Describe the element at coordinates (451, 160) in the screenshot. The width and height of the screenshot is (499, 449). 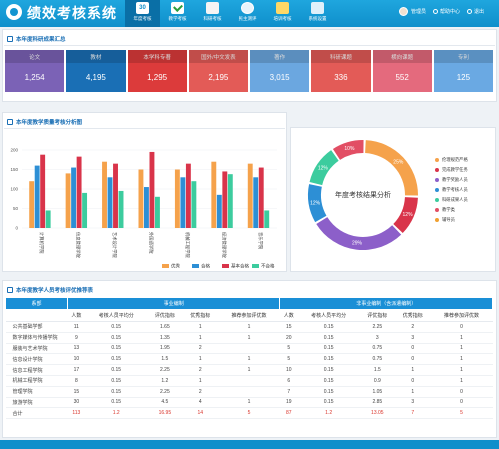
I see `legend-item: 伦理规范严格` at that location.